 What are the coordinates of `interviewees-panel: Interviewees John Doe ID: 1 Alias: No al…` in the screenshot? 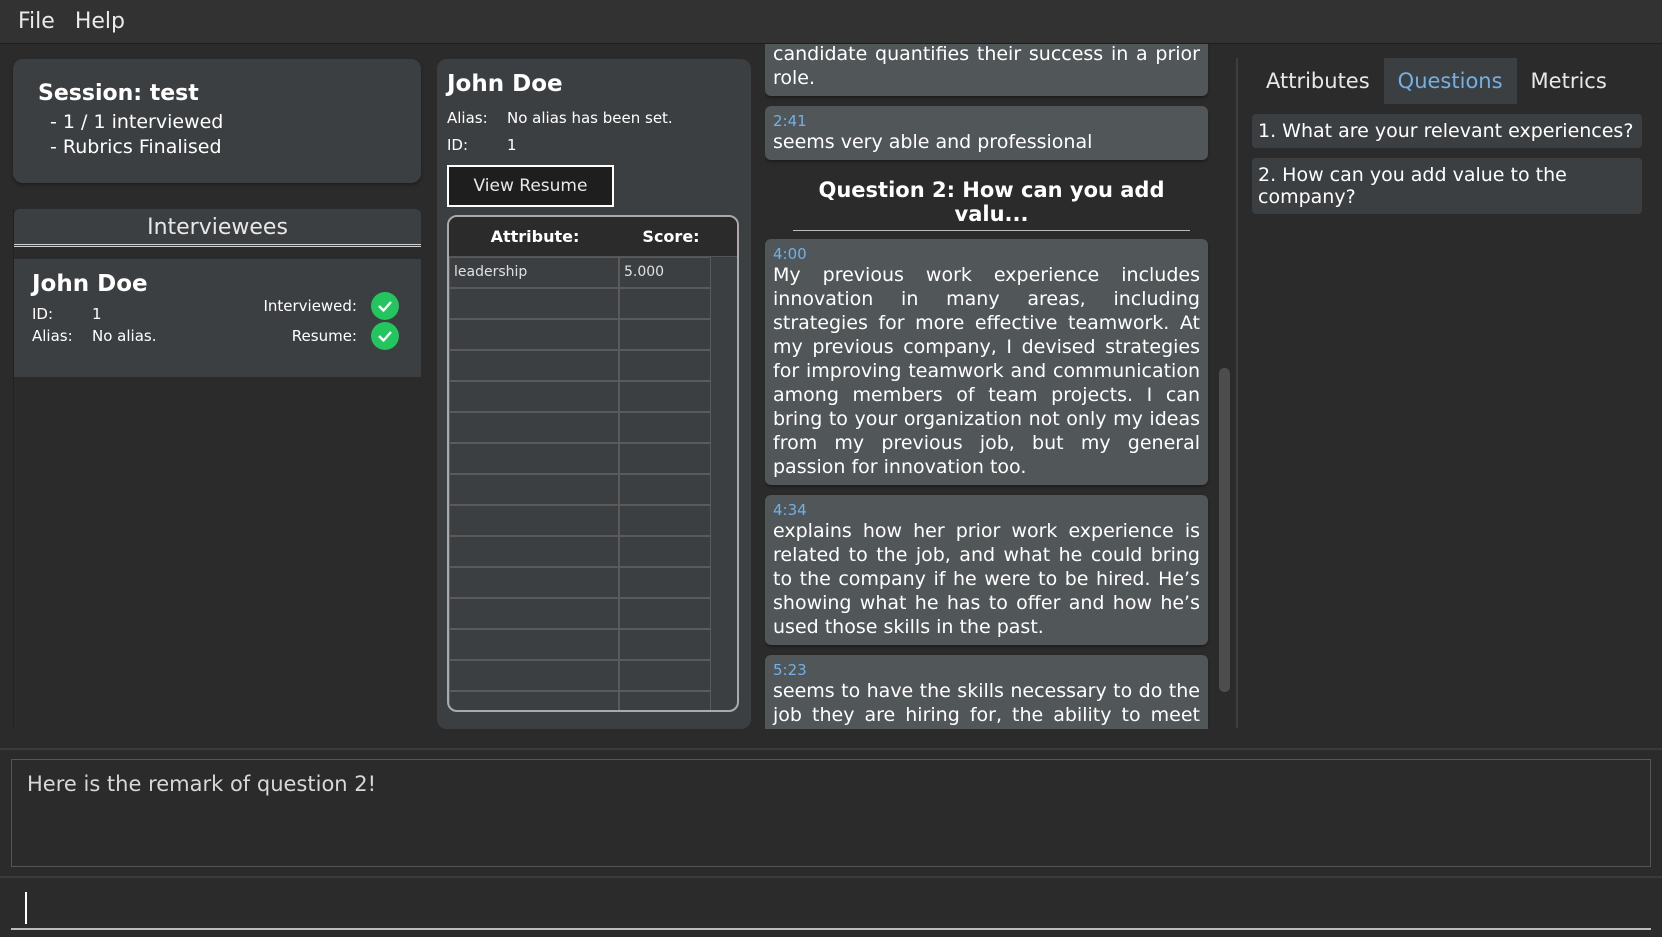 It's located at (217, 469).